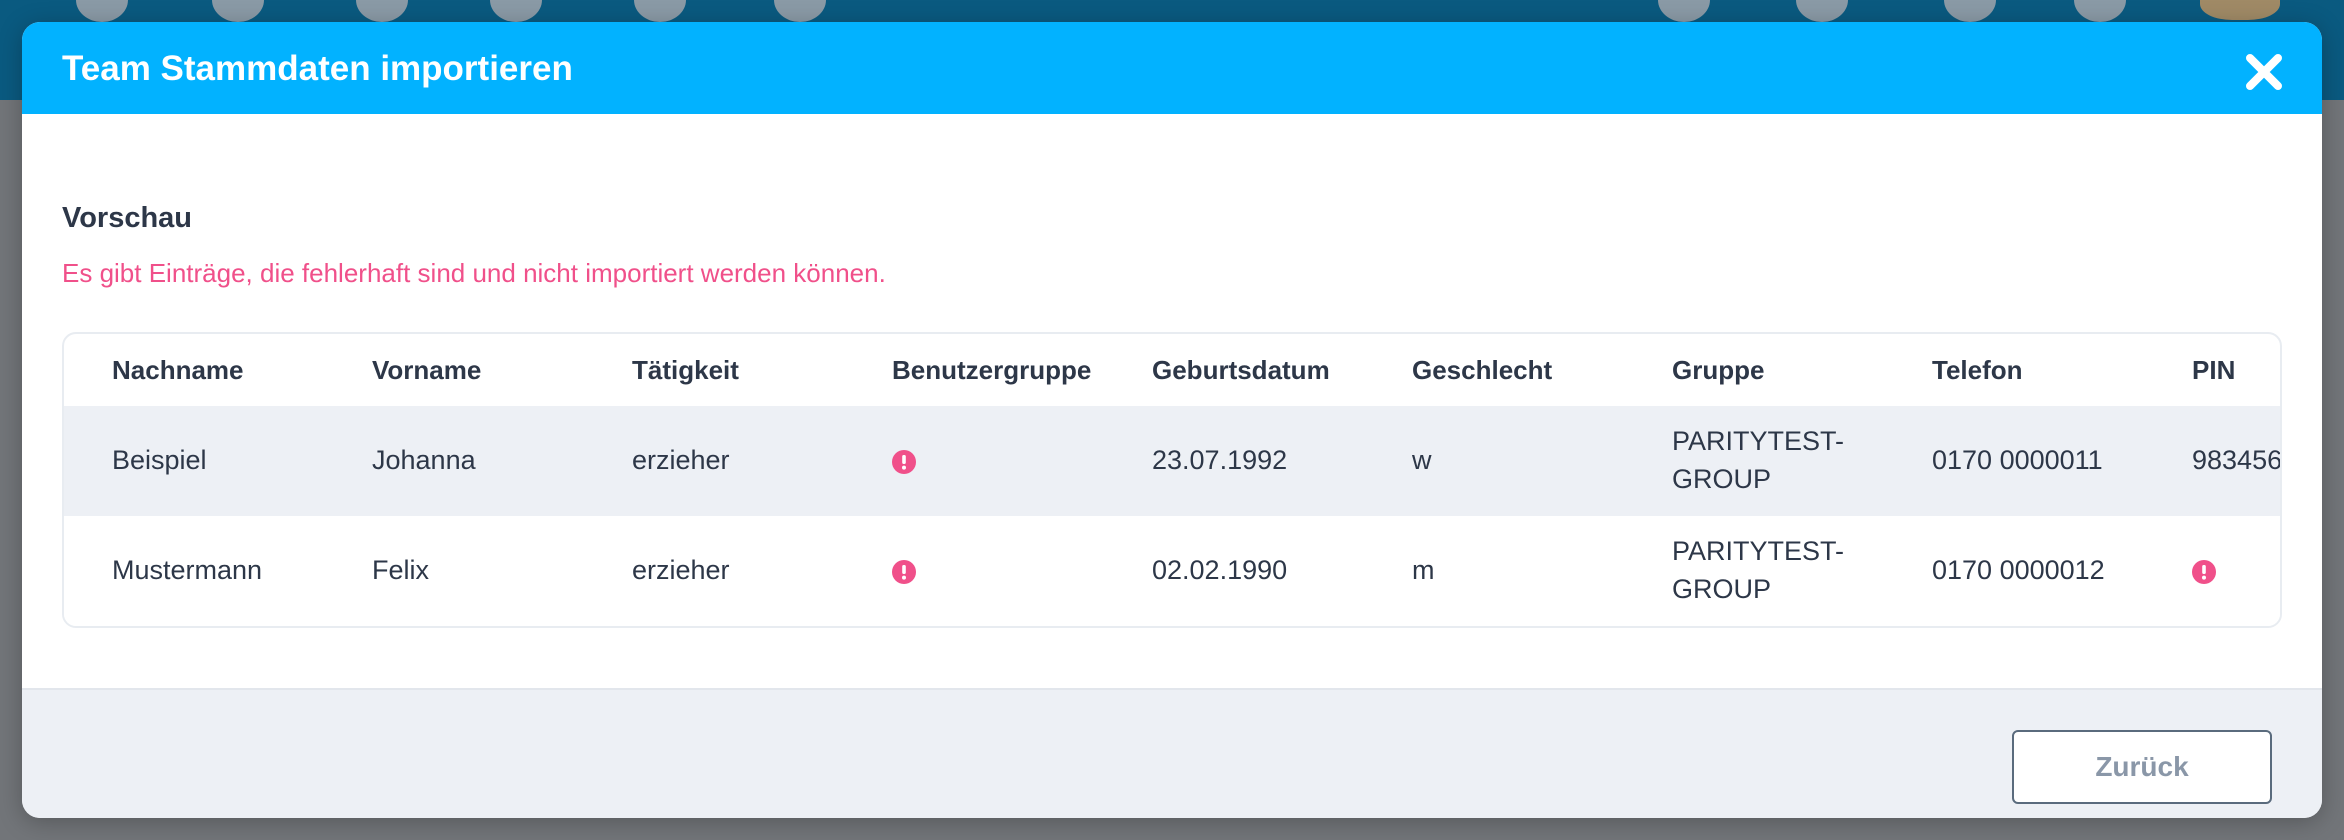  Describe the element at coordinates (1172, 68) in the screenshot. I see `modal-header: Team Stammdaten importieren` at that location.